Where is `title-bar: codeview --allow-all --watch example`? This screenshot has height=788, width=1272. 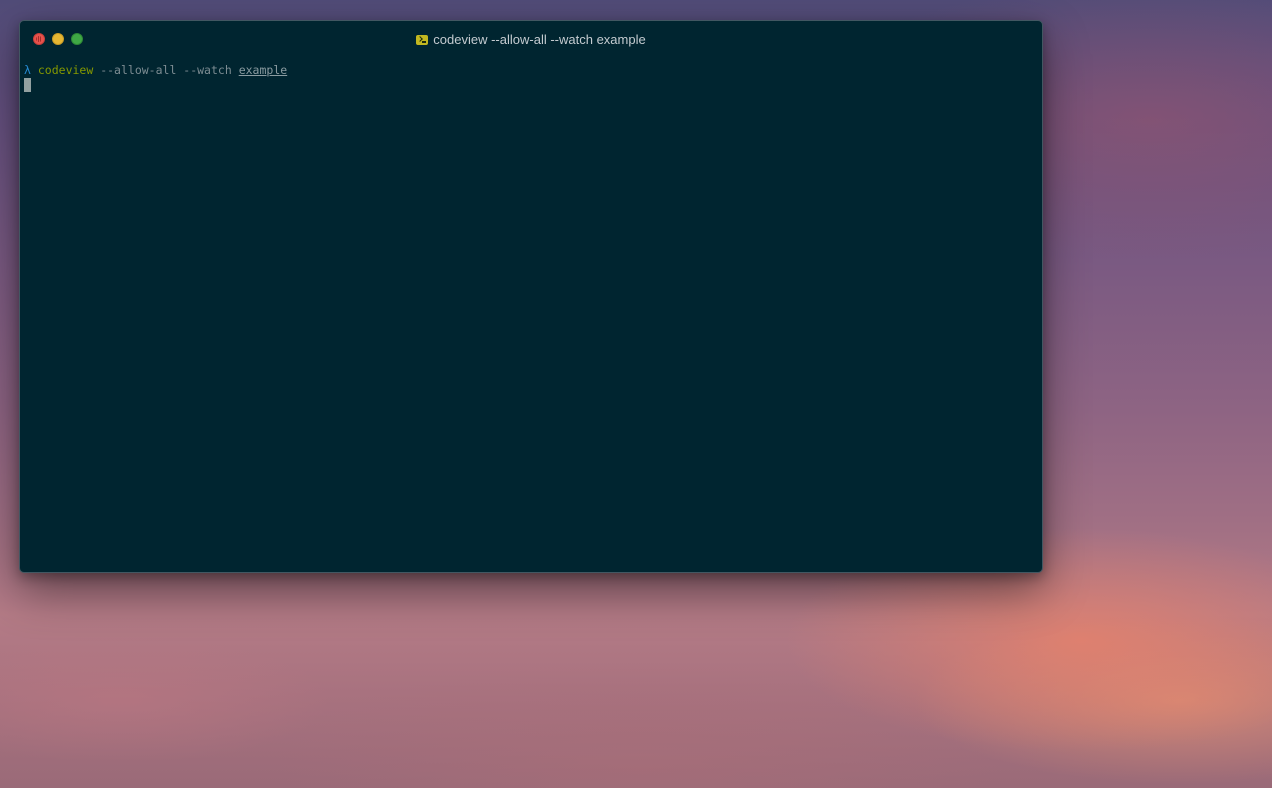
title-bar: codeview --allow-all --watch example is located at coordinates (531, 40).